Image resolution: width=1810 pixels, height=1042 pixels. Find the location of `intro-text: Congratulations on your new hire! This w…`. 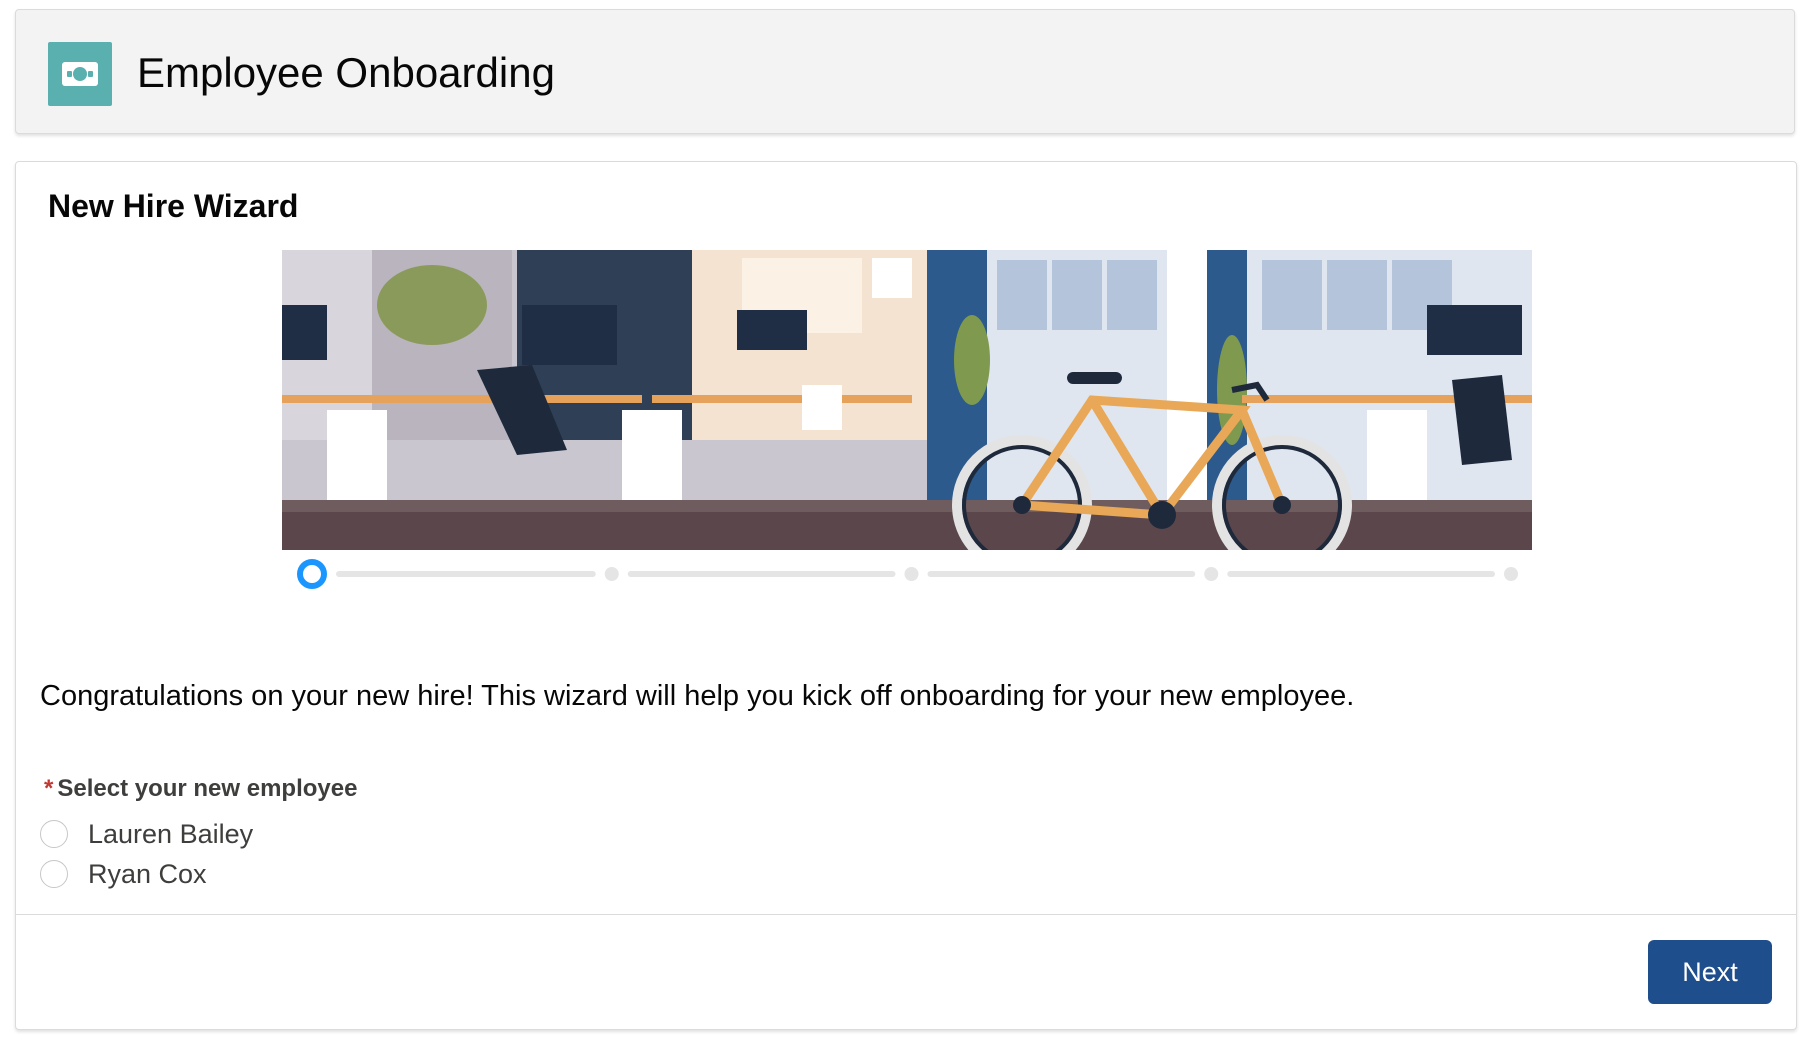

intro-text: Congratulations on your new hire! This w… is located at coordinates (697, 696).